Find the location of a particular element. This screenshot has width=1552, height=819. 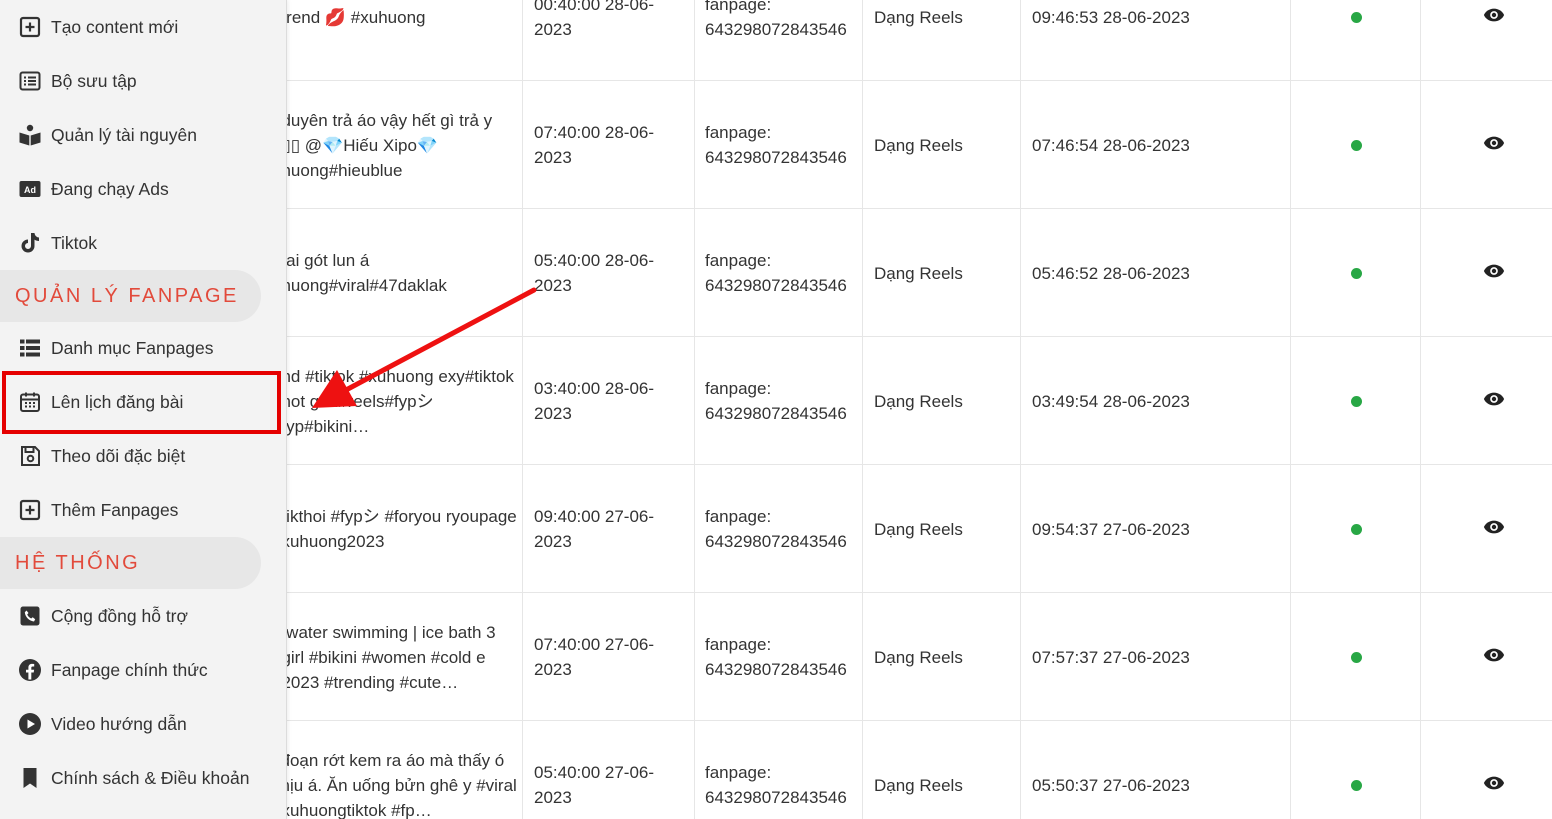

plus-square-icon is located at coordinates (30, 27).